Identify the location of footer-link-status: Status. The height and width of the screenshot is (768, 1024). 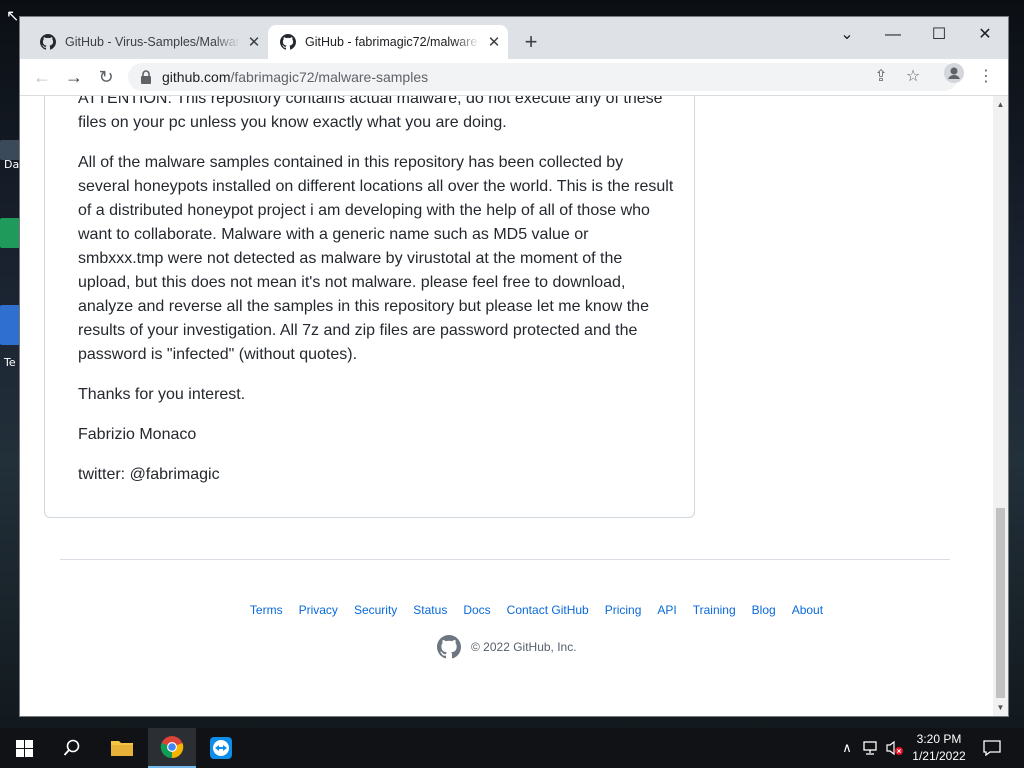
(430, 610).